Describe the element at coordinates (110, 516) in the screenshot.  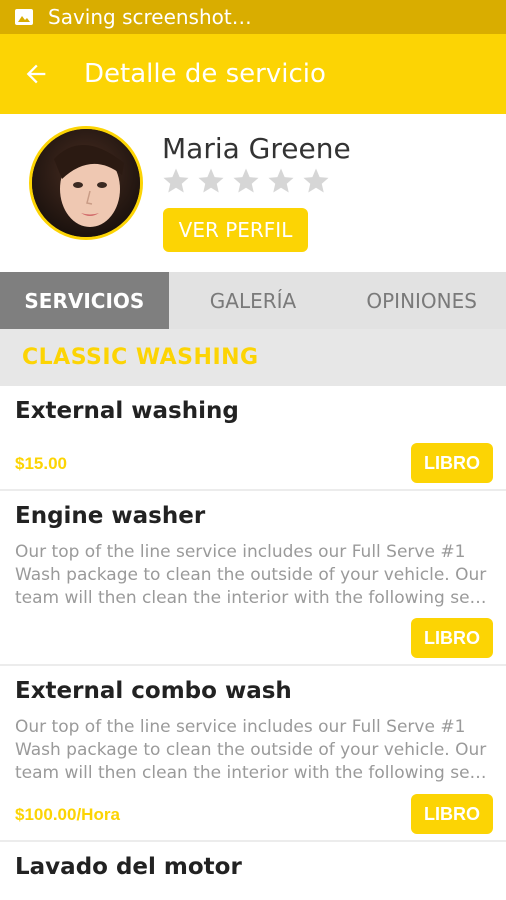
I see `service-title: Engine washer` at that location.